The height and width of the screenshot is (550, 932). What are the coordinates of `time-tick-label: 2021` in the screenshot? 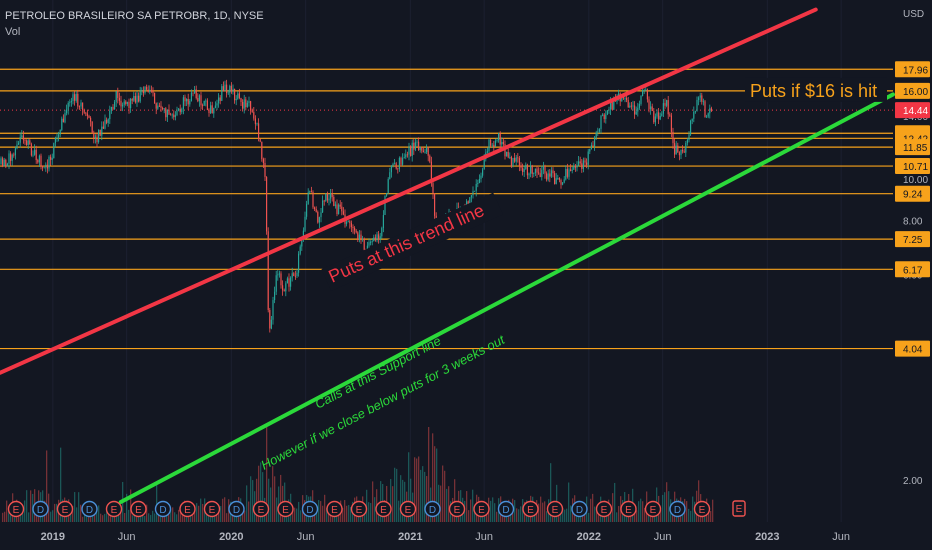 It's located at (410, 537).